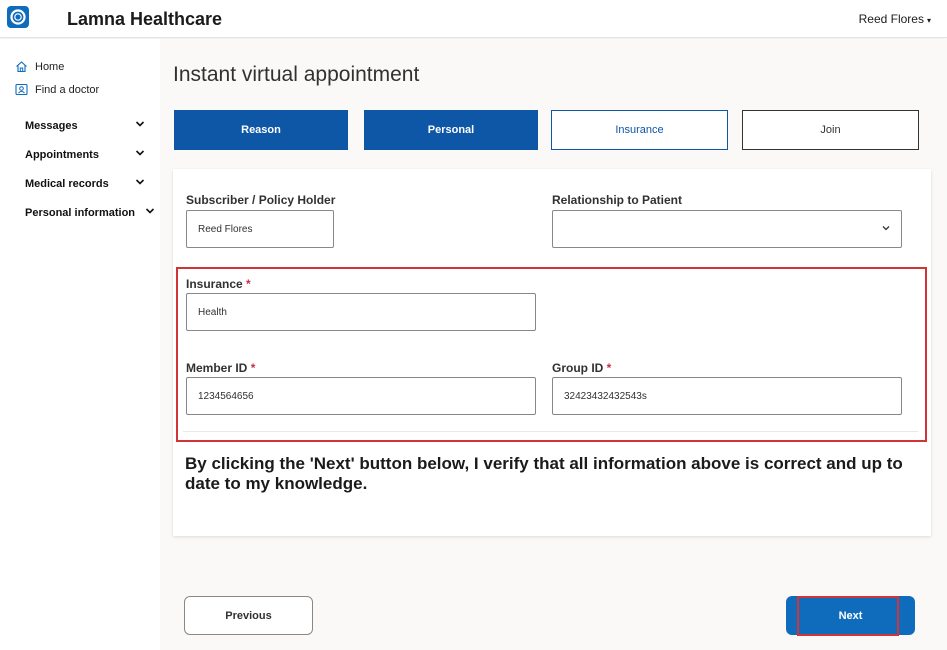 This screenshot has height=650, width=947. I want to click on member-id-input, so click(361, 396).